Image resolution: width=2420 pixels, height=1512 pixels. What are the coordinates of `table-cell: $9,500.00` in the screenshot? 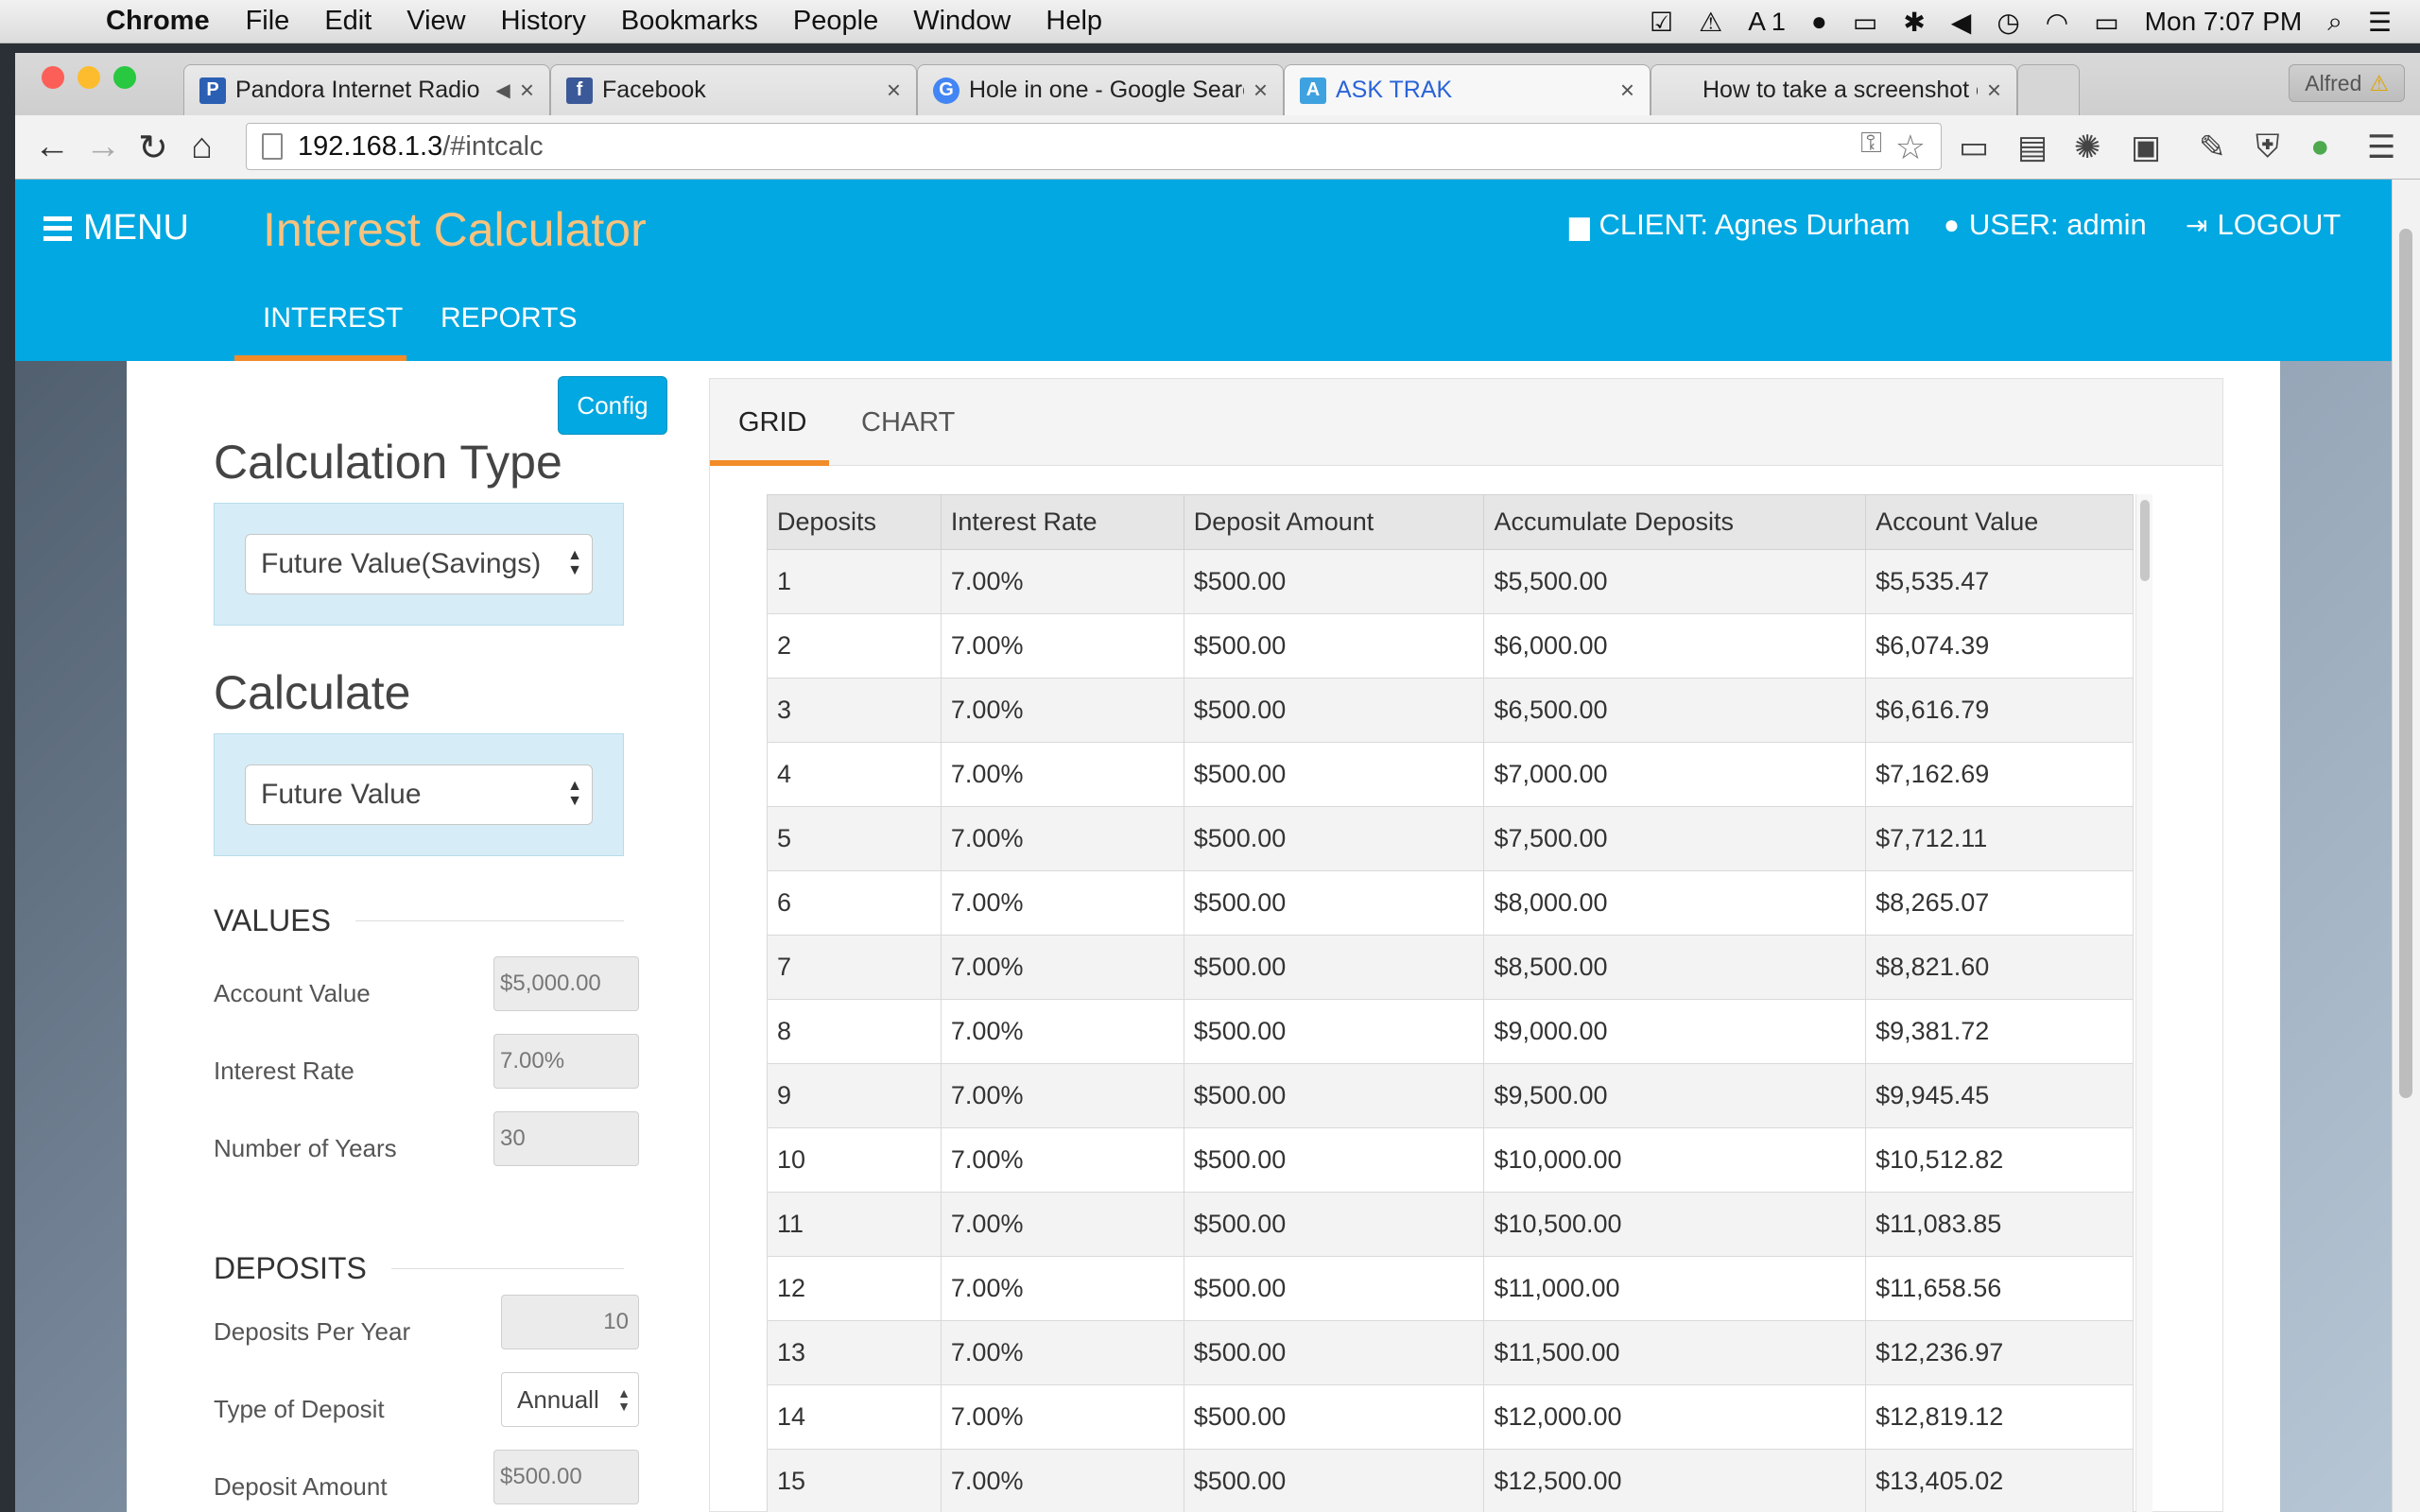 It's located at (1675, 1095).